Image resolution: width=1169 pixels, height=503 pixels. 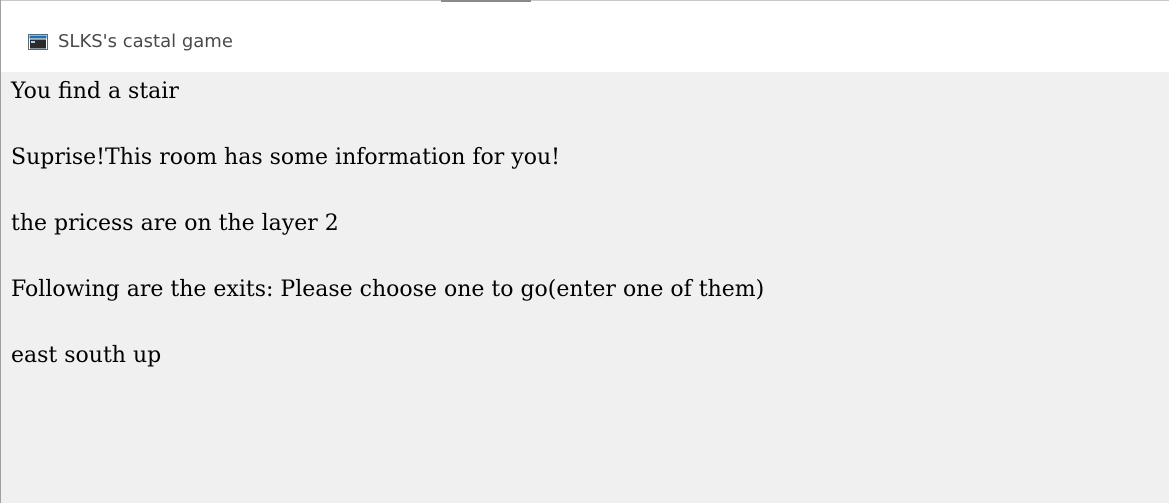 I want to click on console-line: the pricess are on the layer 2, so click(x=175, y=223).